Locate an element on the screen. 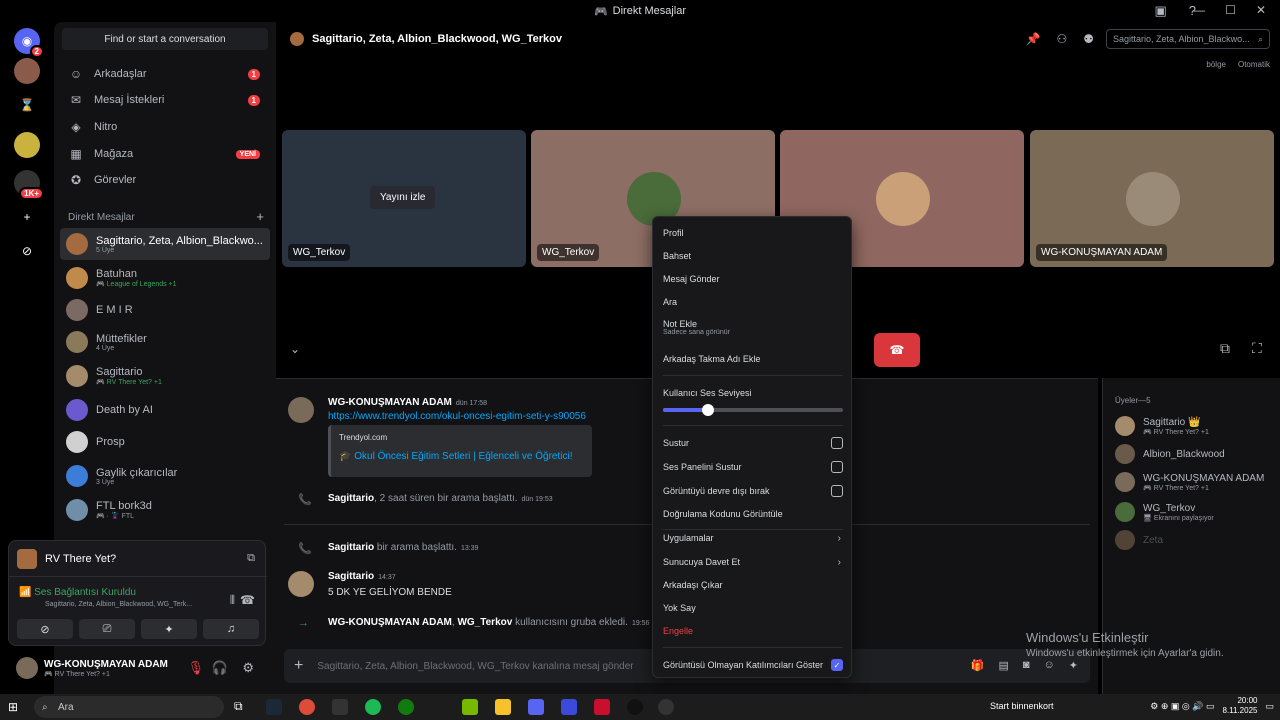  menu-item-block: Engelle is located at coordinates (753, 631).